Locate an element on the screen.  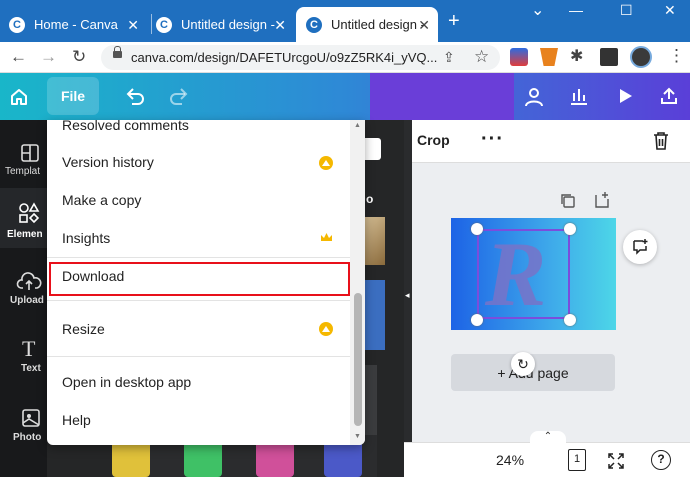
tab-untitled-design-1: C Untitled design - ✕ is located at coordinates (225, 24).